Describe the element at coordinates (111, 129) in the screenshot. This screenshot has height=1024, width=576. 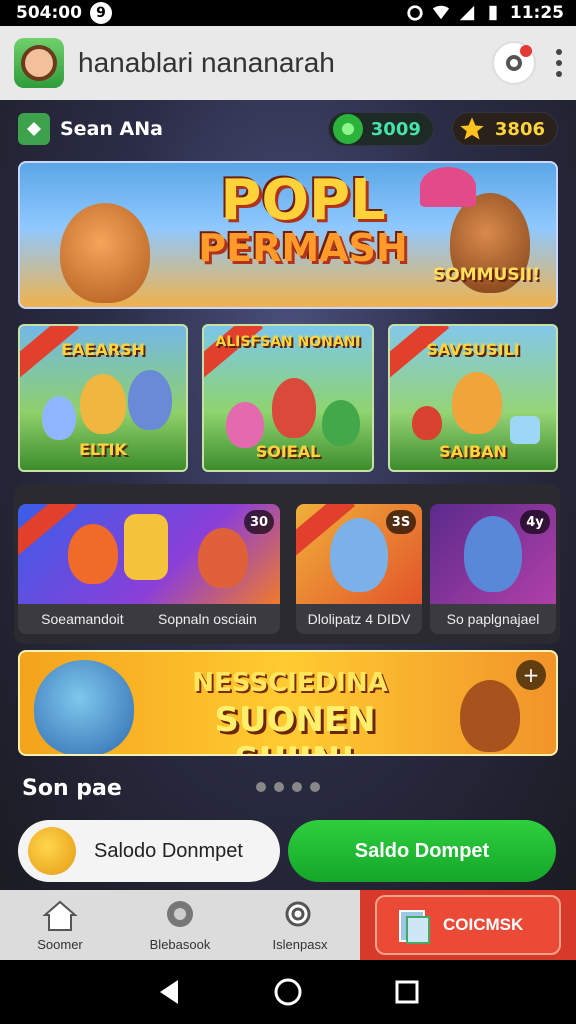
I see `user-name: Sean ANa` at that location.